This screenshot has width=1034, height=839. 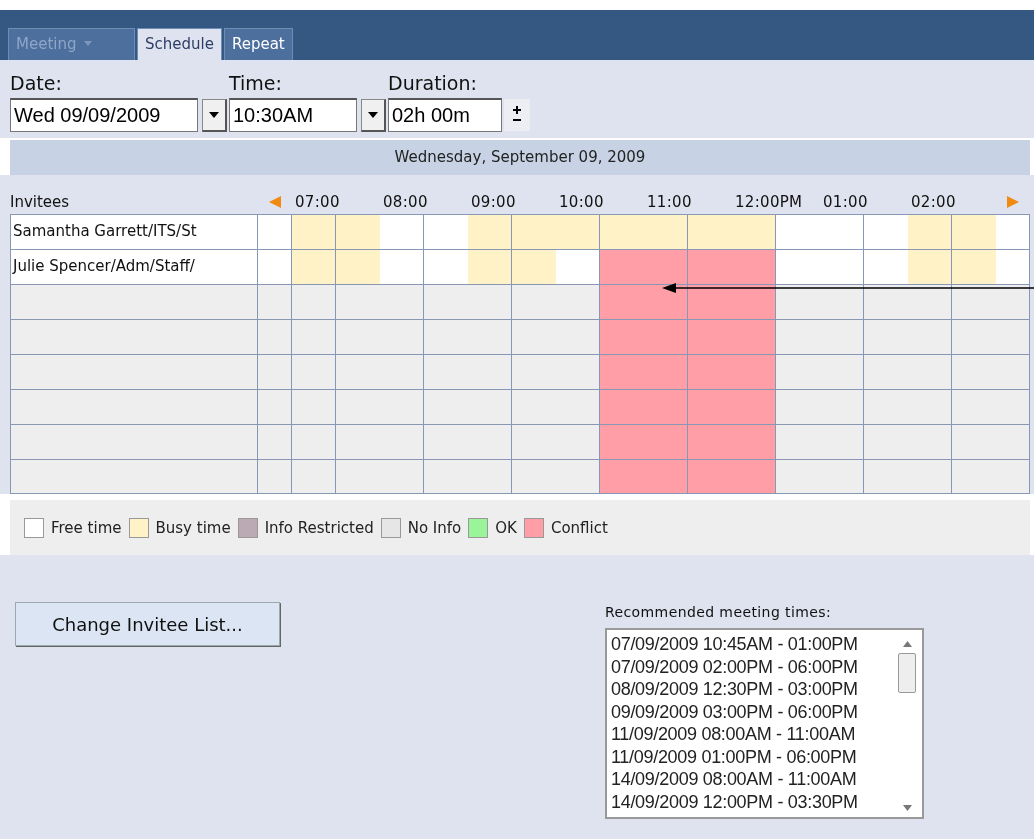 I want to click on scroll-thumb, so click(x=907, y=673).